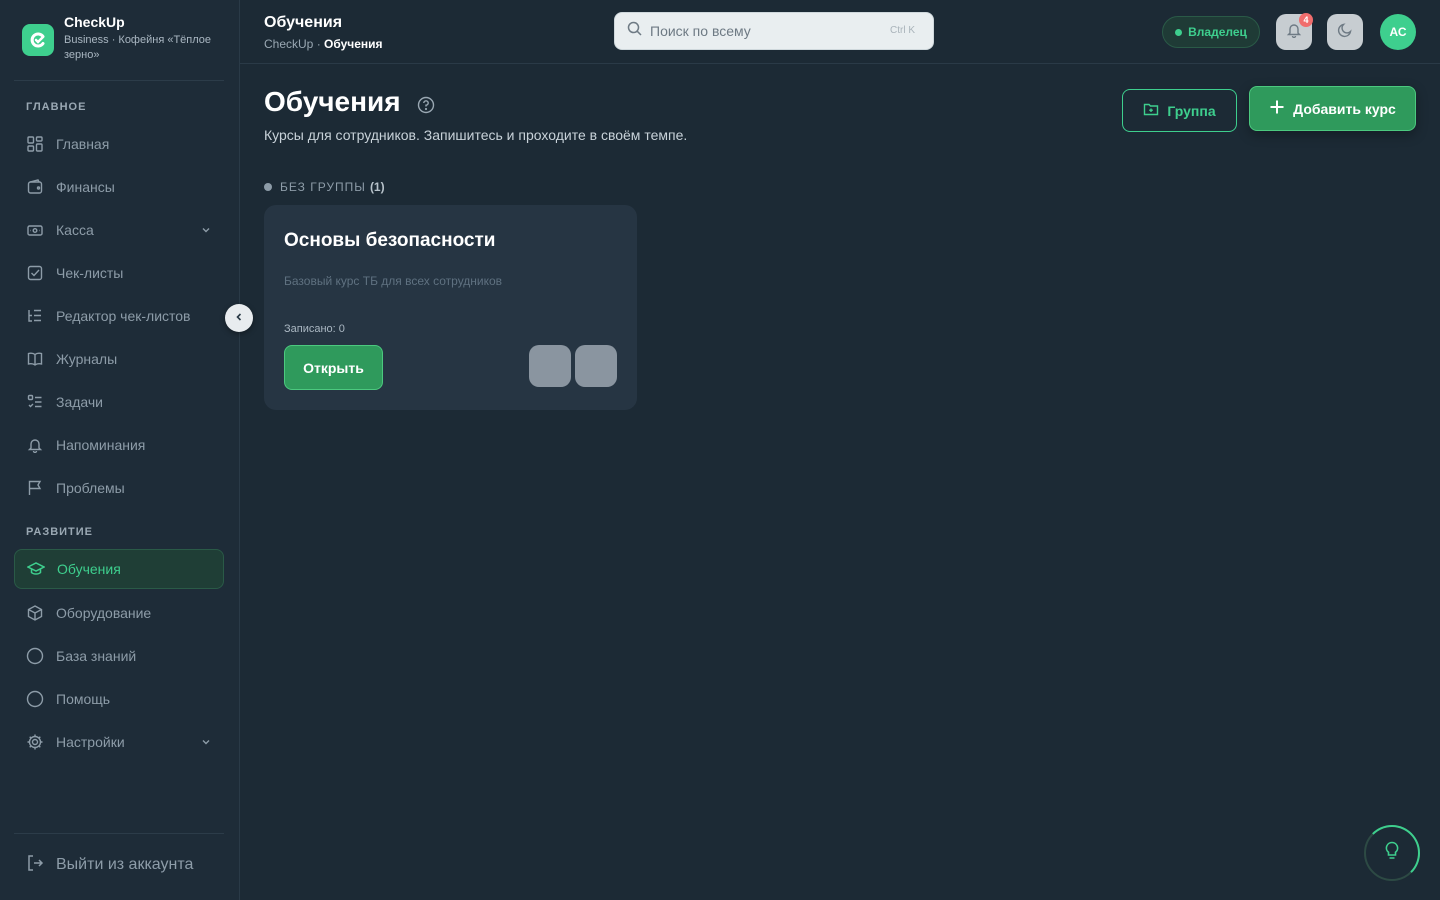 The height and width of the screenshot is (900, 1440). Describe the element at coordinates (1277, 108) in the screenshot. I see `plus-icon` at that location.